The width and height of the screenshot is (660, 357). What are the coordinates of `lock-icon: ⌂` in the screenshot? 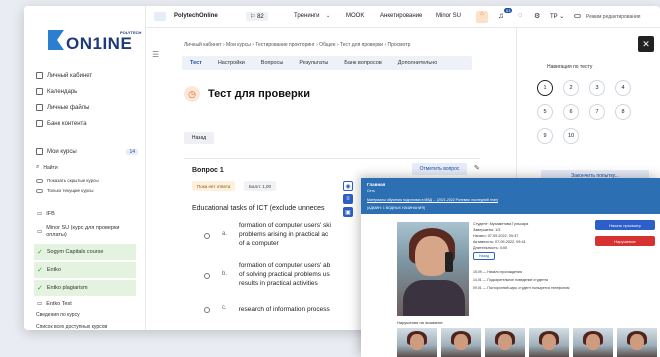 It's located at (482, 17).